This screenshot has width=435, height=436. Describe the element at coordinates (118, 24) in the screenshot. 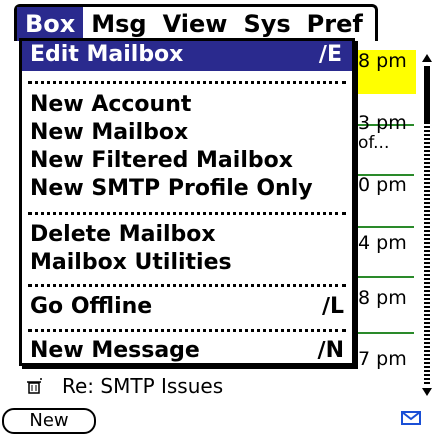

I see `menu-msg: Msg` at that location.